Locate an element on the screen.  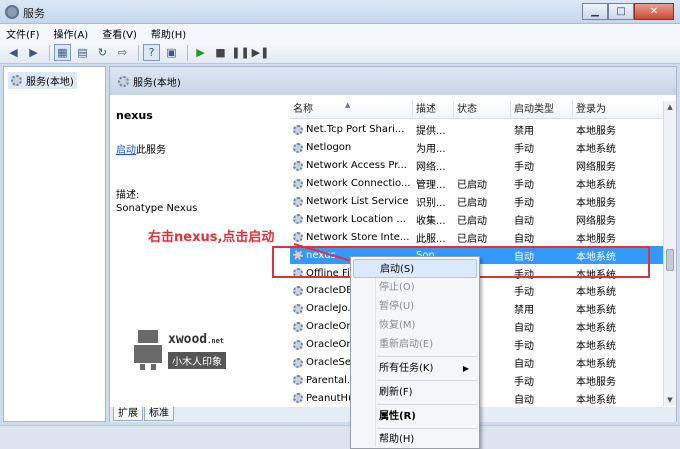
menu-view: 查看(V) is located at coordinates (119, 33).